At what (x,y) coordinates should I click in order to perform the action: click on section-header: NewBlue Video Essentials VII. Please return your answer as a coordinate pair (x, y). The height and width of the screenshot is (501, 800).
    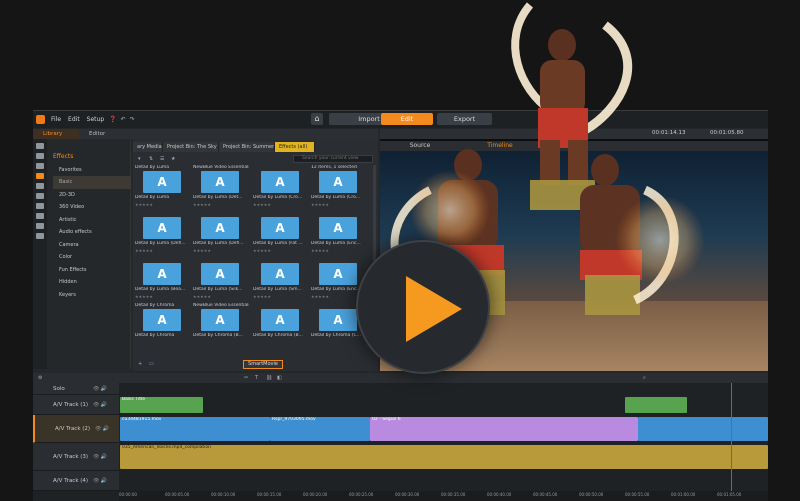
    Looking at the image, I should click on (221, 305).